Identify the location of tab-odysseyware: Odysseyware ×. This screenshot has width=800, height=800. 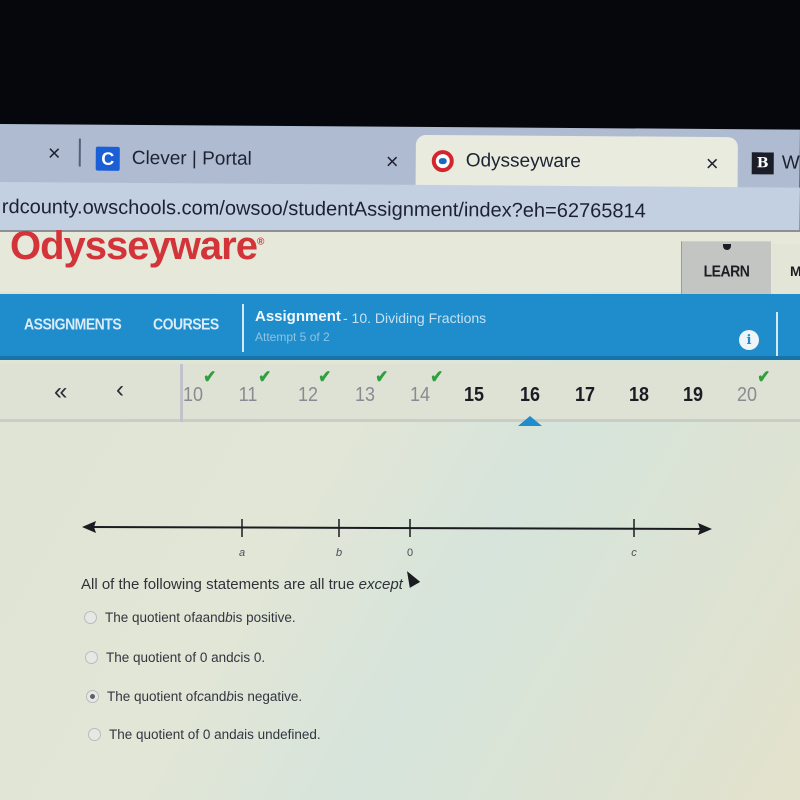
(576, 162).